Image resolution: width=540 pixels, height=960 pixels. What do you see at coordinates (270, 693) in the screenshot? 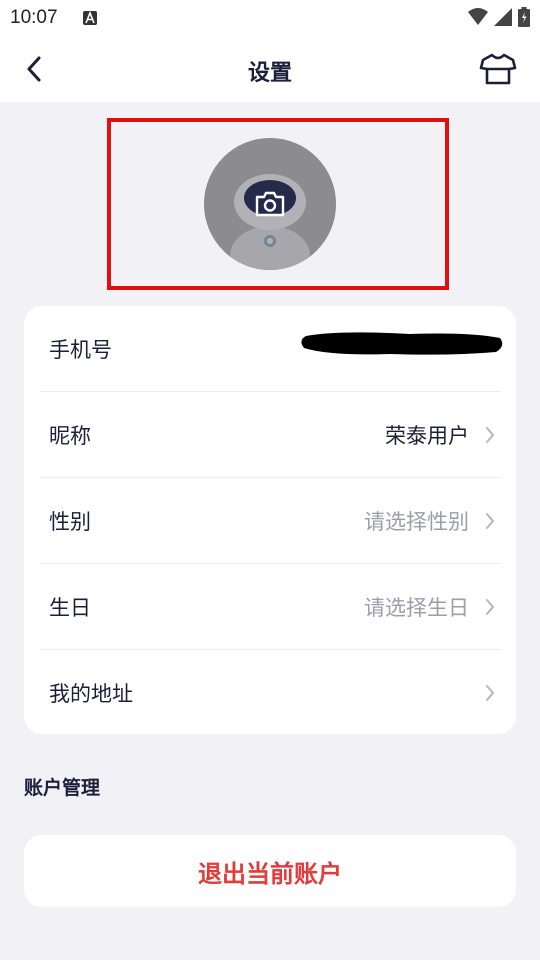
I see `address-row: 我的地址` at bounding box center [270, 693].